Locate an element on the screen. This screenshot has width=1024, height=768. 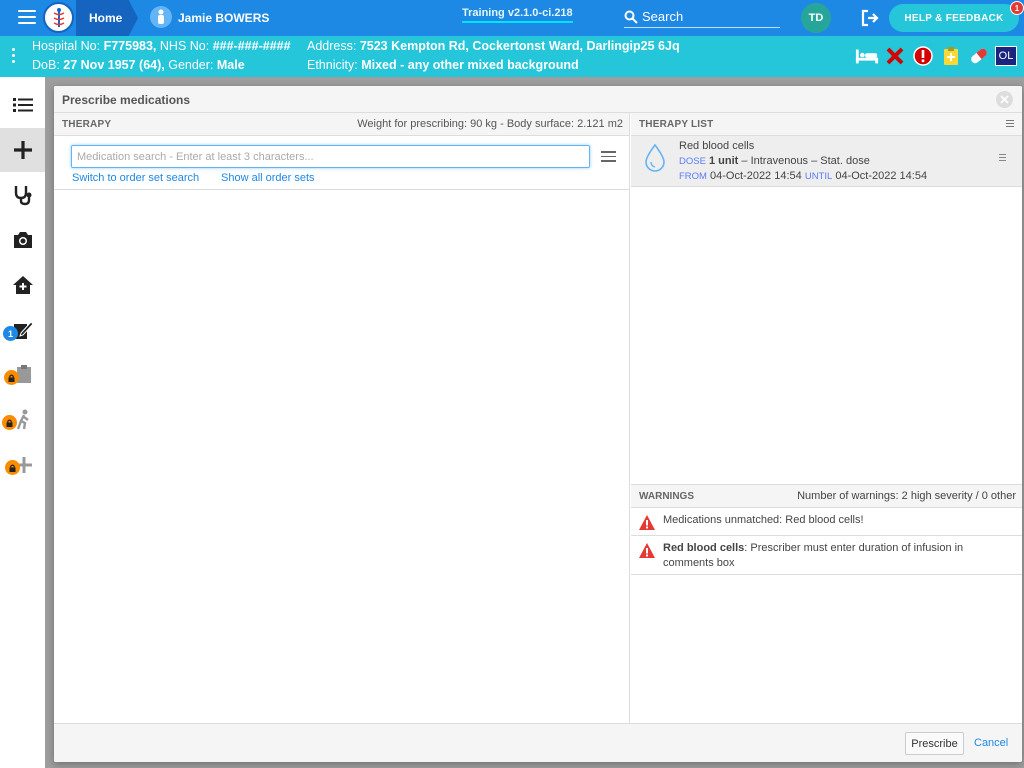
search-label: Search is located at coordinates (663, 16).